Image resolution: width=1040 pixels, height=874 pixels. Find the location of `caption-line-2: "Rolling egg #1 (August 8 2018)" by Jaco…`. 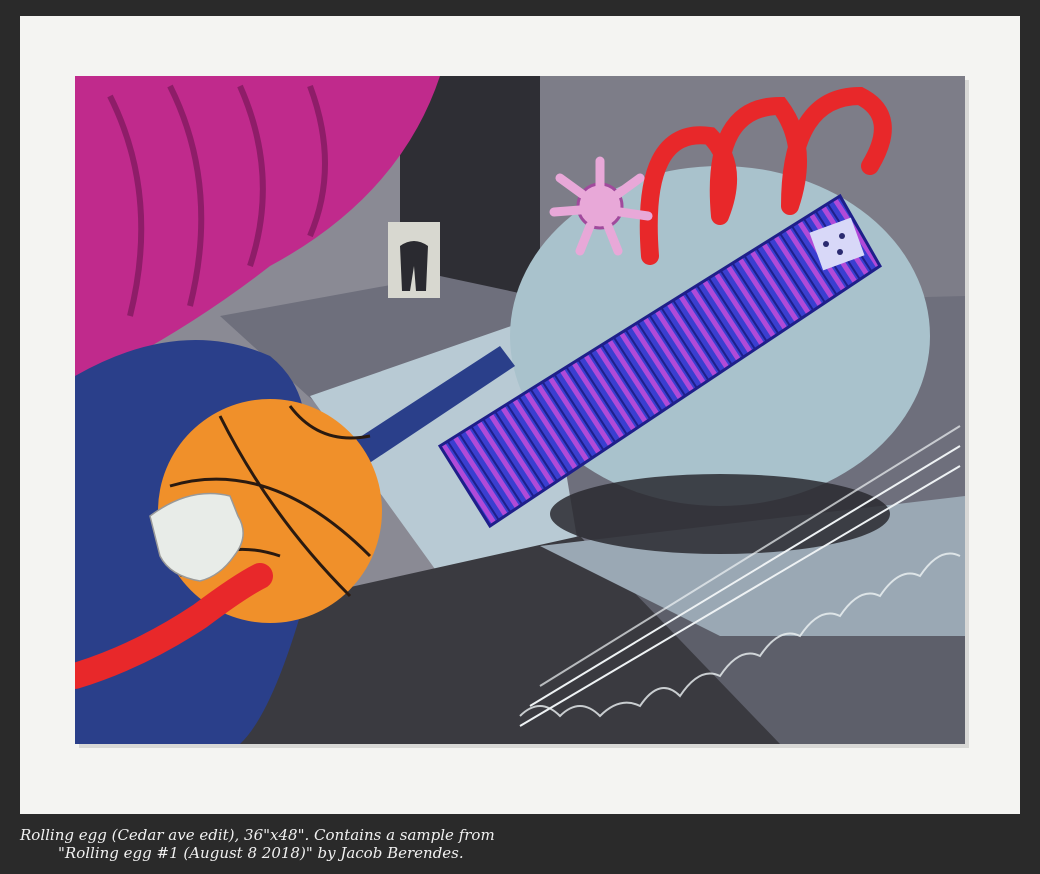

caption-line-2: "Rolling egg #1 (August 8 2018)" by Jaco… is located at coordinates (261, 853).